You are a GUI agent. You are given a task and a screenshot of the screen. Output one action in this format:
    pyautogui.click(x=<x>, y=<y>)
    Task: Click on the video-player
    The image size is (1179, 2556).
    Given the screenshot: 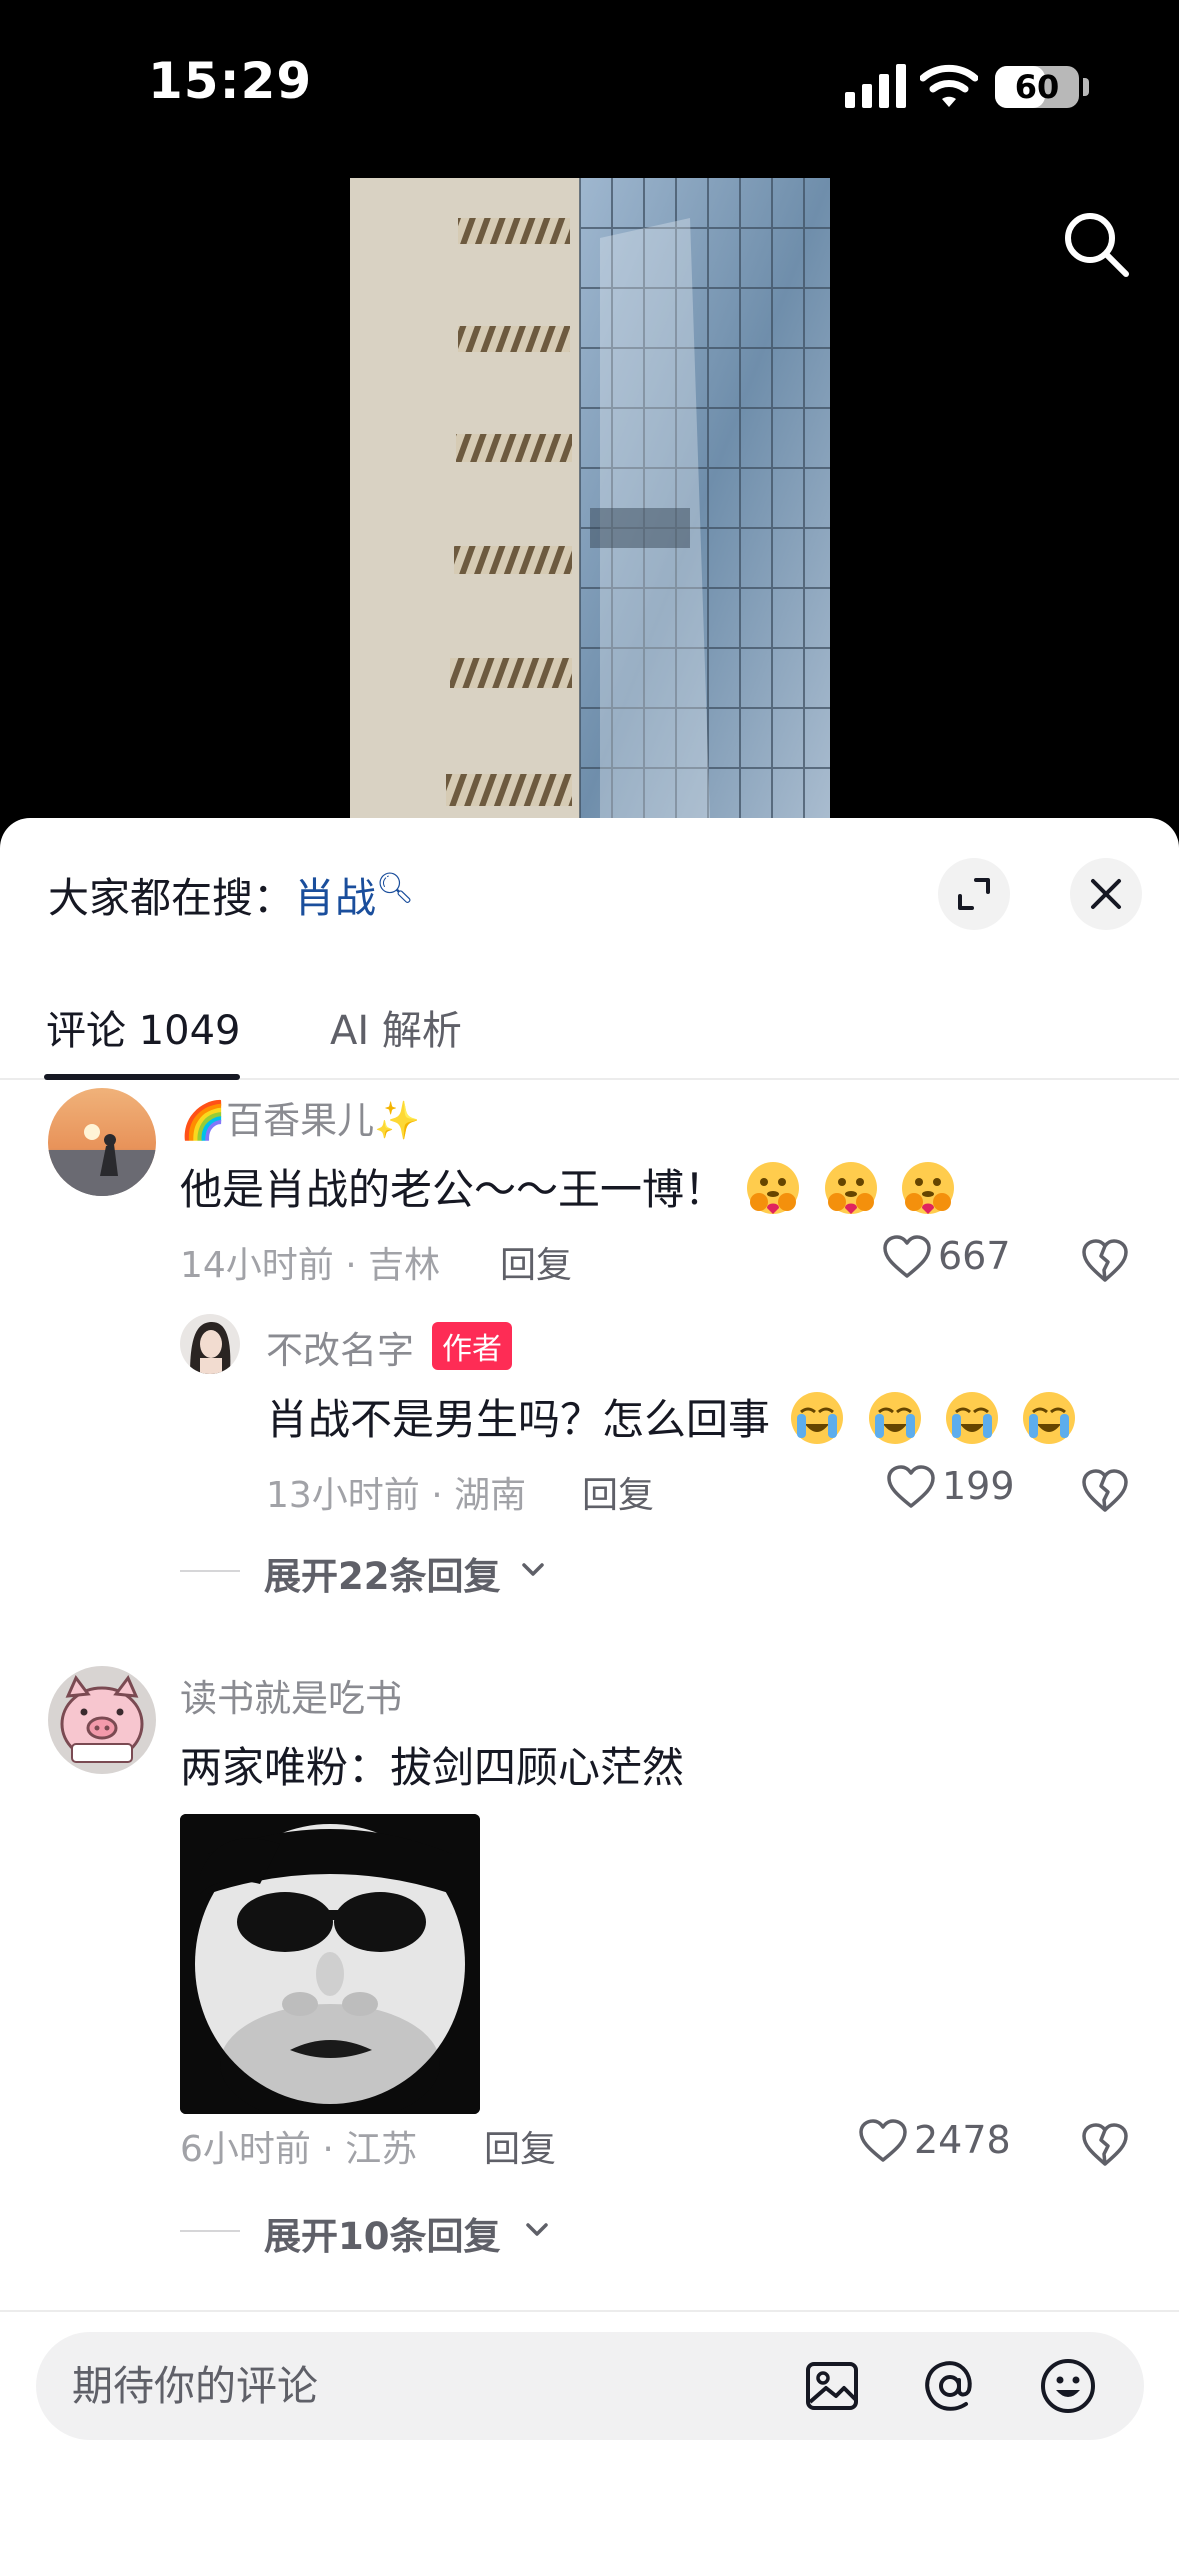 What is the action you would take?
    pyautogui.click(x=590, y=498)
    